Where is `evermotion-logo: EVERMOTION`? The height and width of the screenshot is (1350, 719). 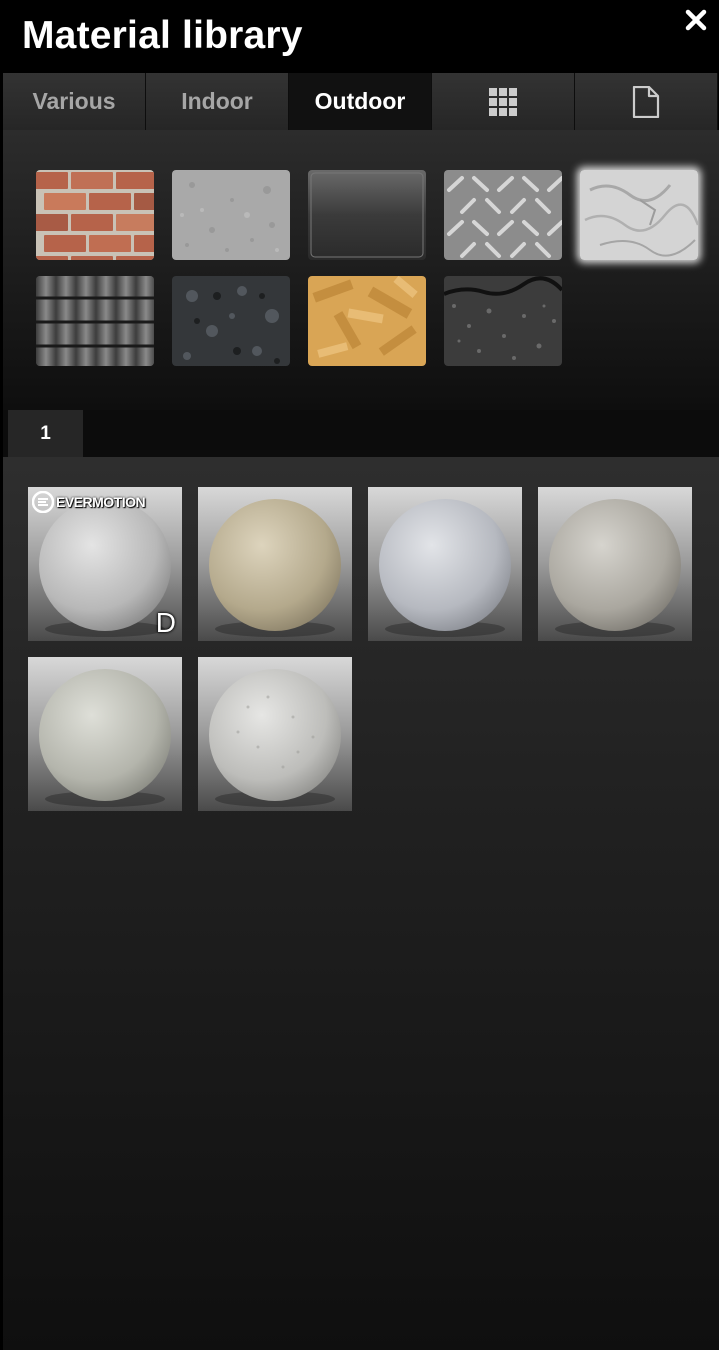
evermotion-logo: EVERMOTION is located at coordinates (89, 502).